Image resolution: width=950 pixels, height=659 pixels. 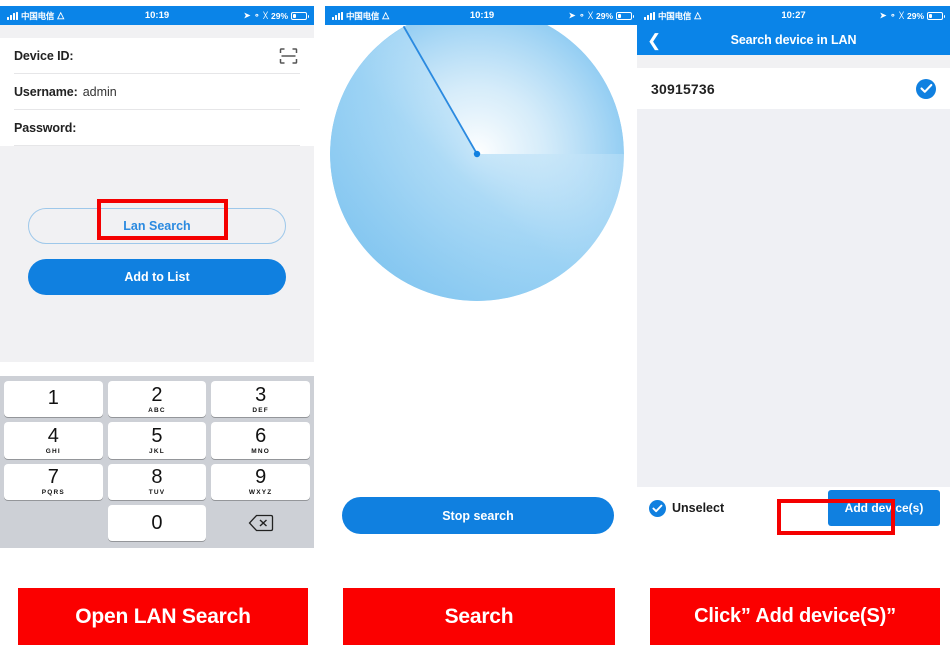 I want to click on device-id-label: Device ID:, so click(x=44, y=55).